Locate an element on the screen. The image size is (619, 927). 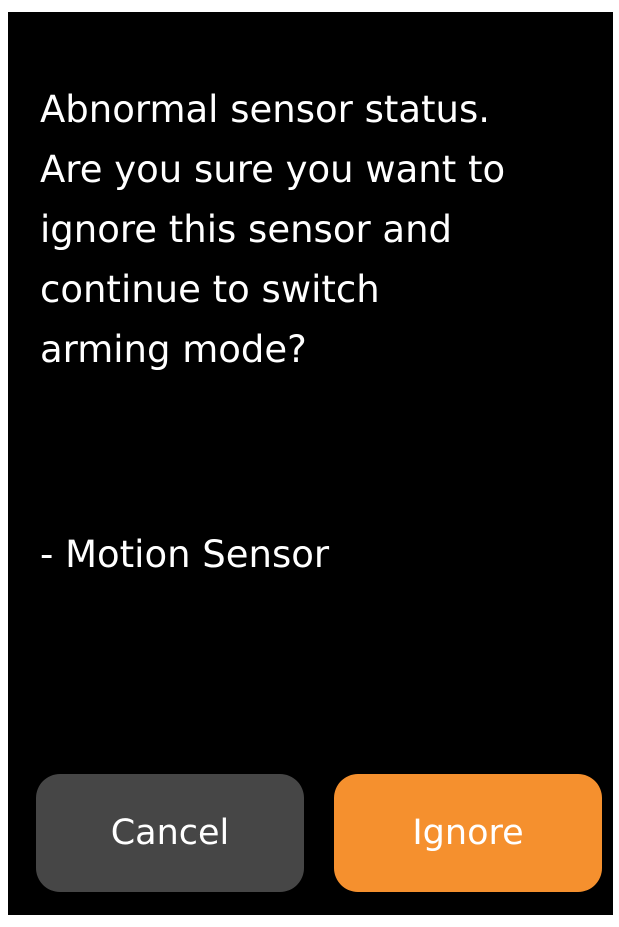
ignore-button-label: Ignore is located at coordinates (468, 833).